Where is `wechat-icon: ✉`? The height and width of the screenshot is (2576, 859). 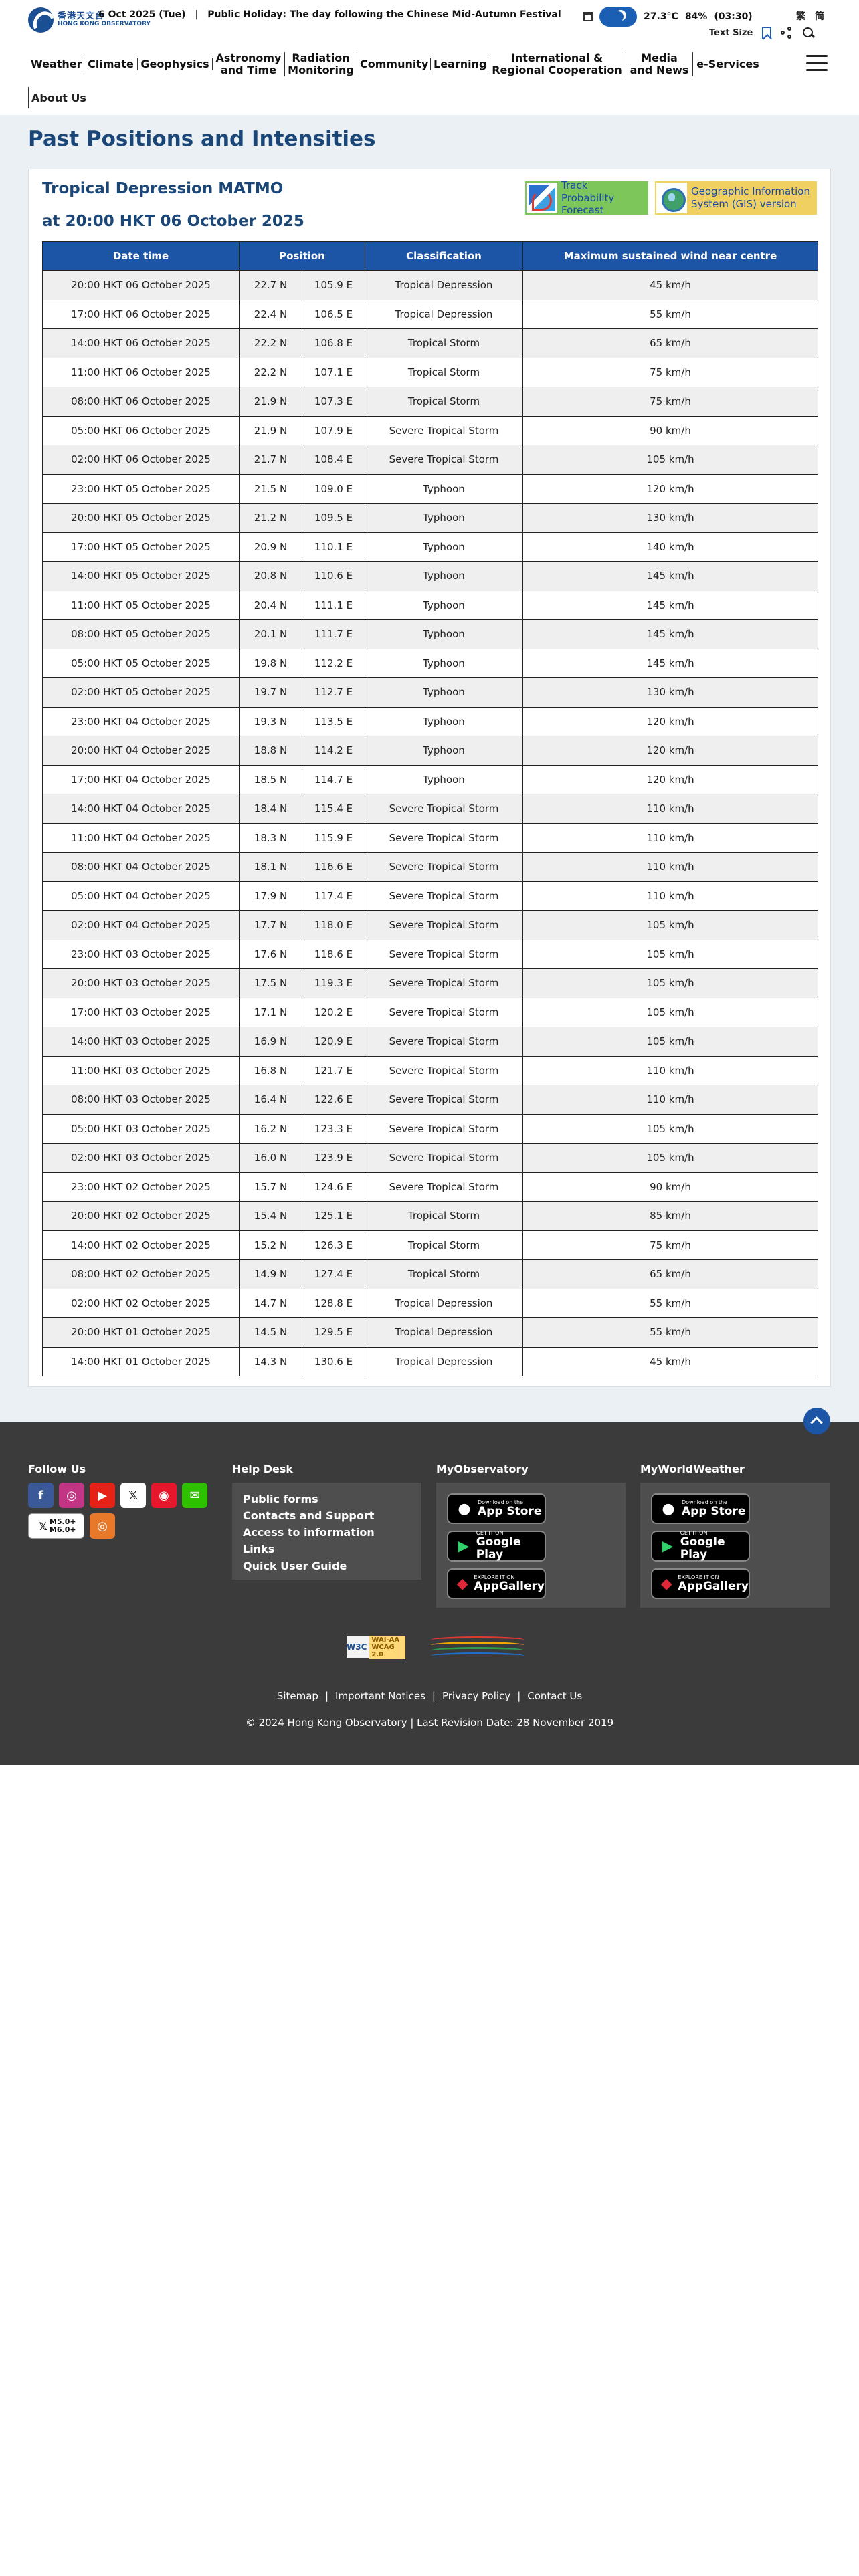 wechat-icon: ✉ is located at coordinates (194, 1496).